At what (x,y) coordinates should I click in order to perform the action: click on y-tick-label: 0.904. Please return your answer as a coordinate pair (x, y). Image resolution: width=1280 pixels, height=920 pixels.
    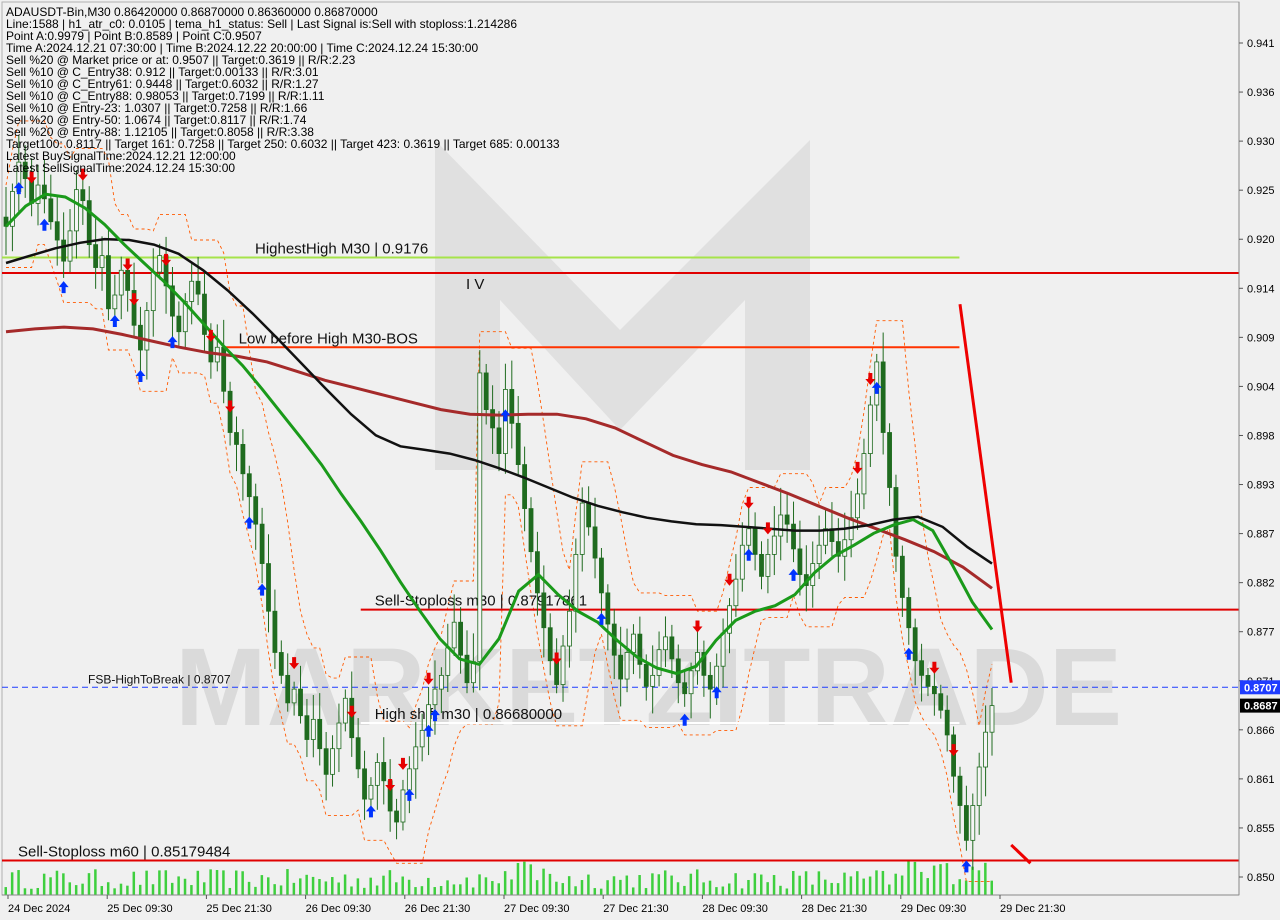
    Looking at the image, I should click on (1261, 387).